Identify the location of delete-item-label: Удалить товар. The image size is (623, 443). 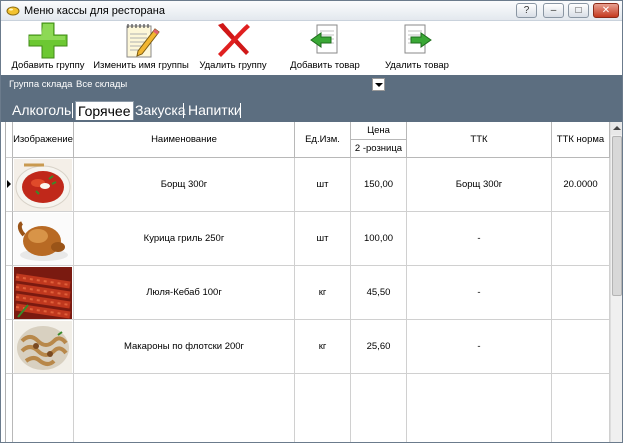
(417, 65).